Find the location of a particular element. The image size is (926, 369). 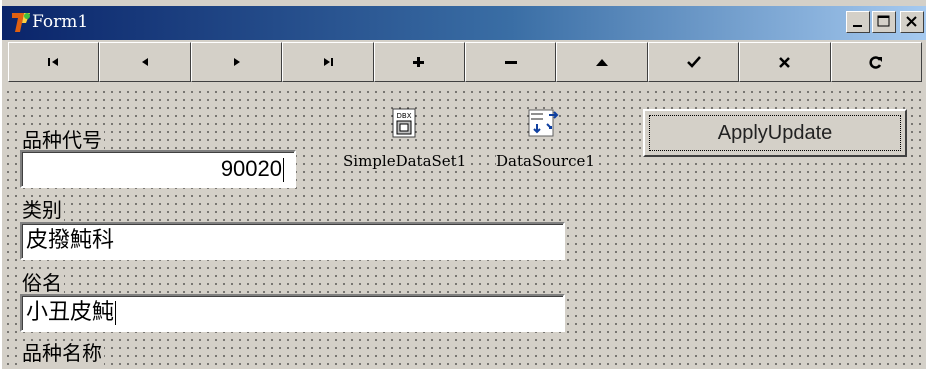

common-name-label: 俗名 is located at coordinates (42, 283).